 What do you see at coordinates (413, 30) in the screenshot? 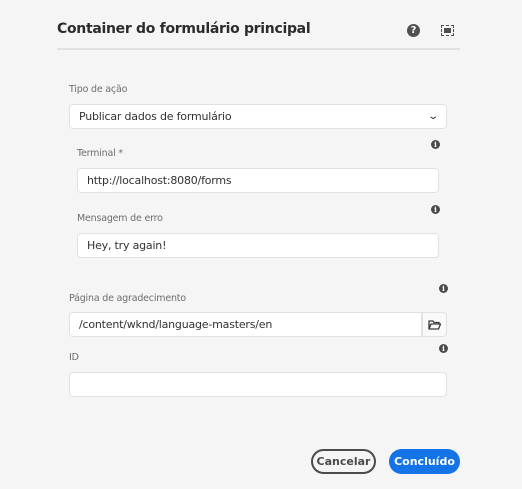
I see `help-icon: ?` at bounding box center [413, 30].